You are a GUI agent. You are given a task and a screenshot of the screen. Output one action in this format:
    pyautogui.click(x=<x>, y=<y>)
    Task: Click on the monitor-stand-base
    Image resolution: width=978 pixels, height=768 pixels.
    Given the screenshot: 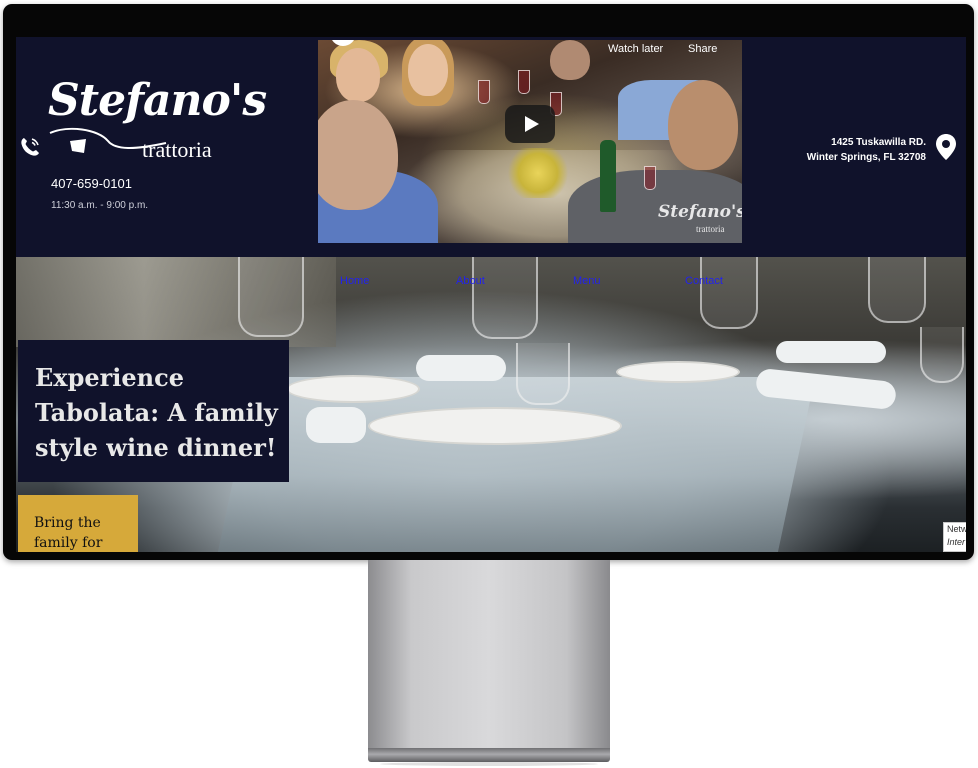 What is the action you would take?
    pyautogui.click(x=489, y=755)
    